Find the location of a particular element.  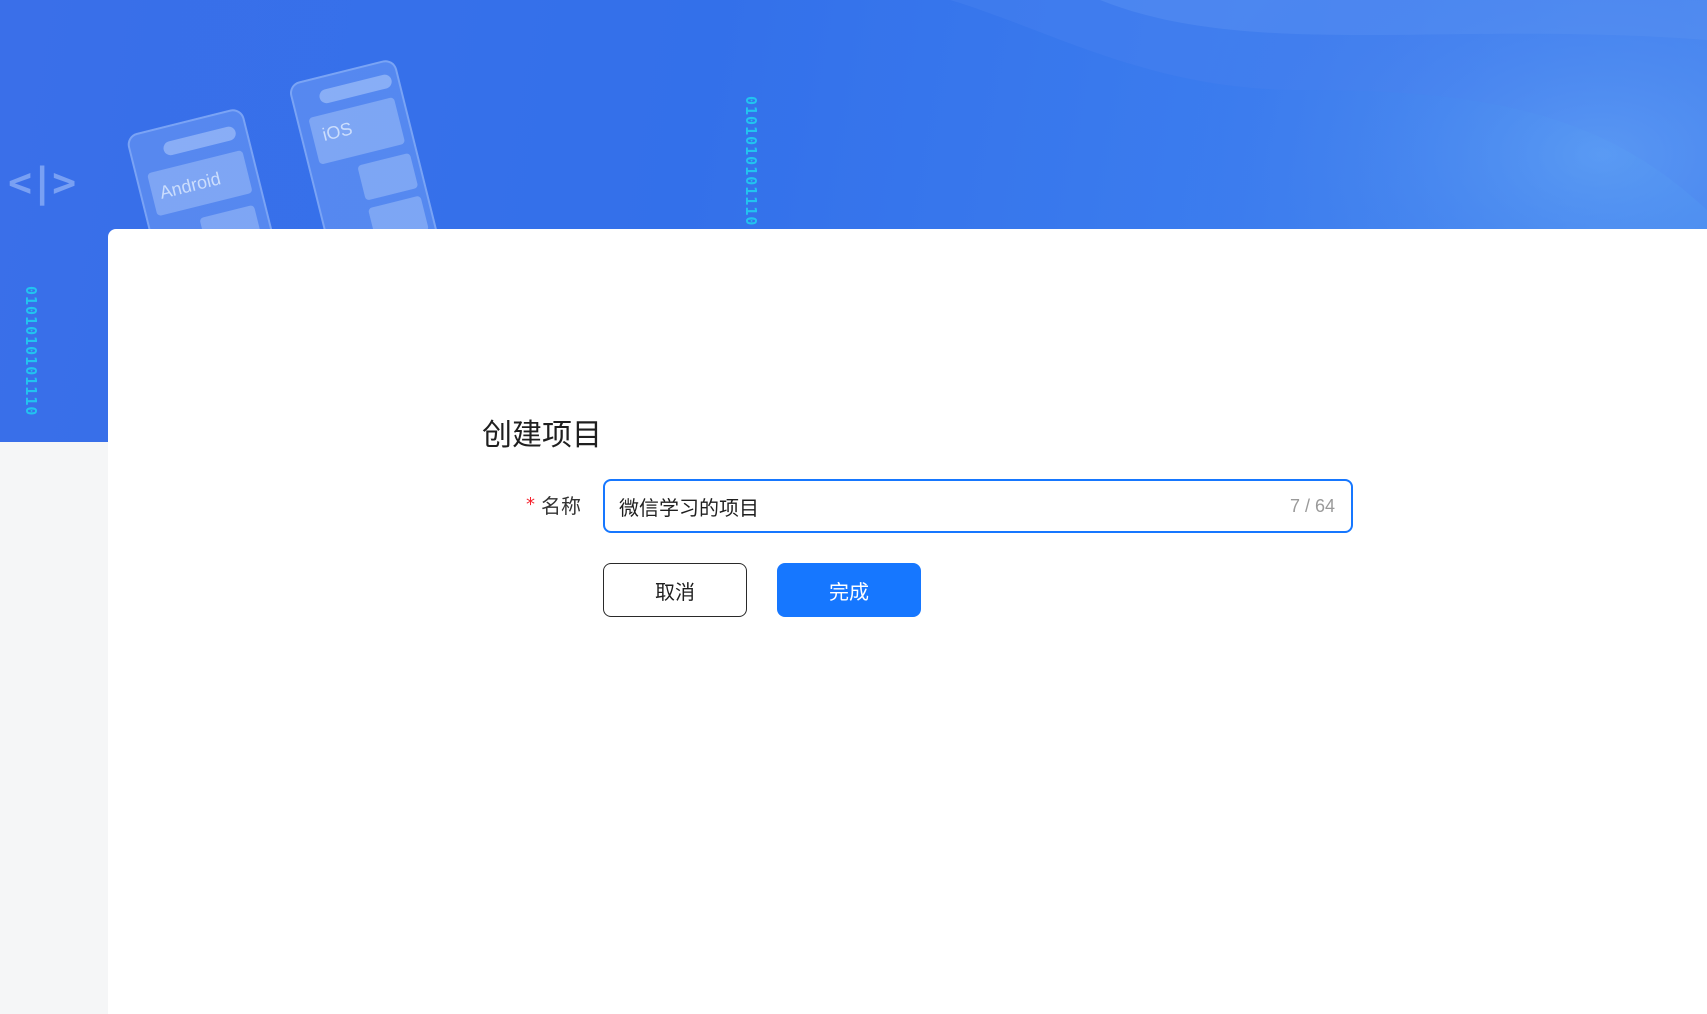

name-field-label: * 名称 is located at coordinates (553, 504).